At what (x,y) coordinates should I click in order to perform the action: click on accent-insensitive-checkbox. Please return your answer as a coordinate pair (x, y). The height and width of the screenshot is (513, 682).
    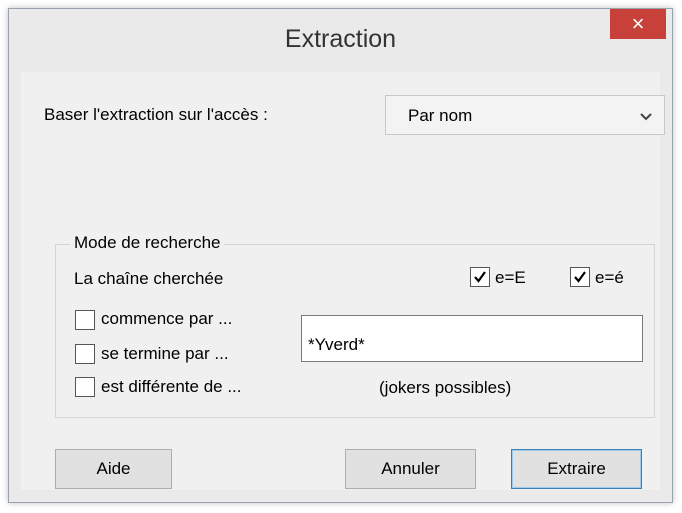
    Looking at the image, I should click on (580, 277).